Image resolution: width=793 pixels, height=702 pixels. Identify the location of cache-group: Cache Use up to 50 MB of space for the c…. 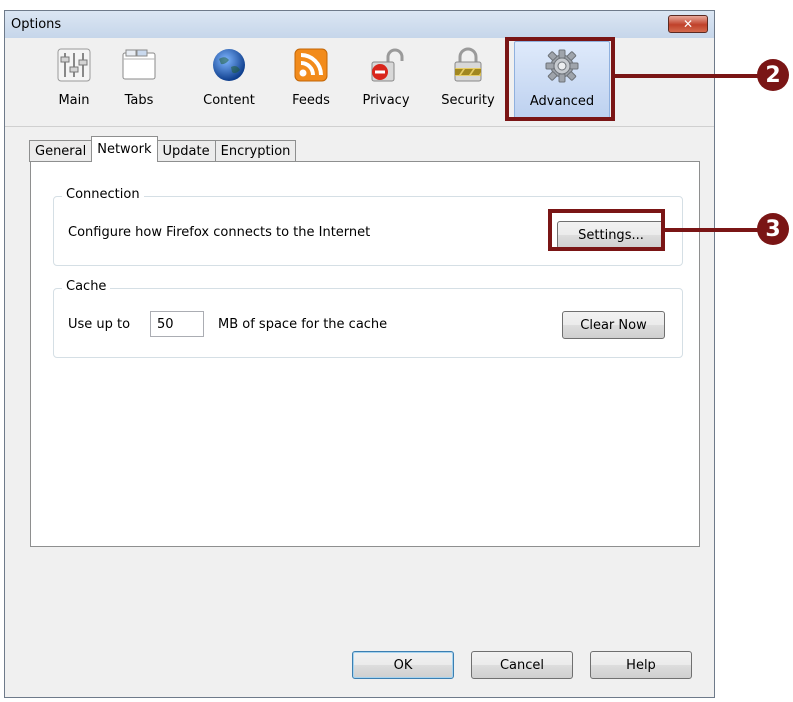
(368, 318).